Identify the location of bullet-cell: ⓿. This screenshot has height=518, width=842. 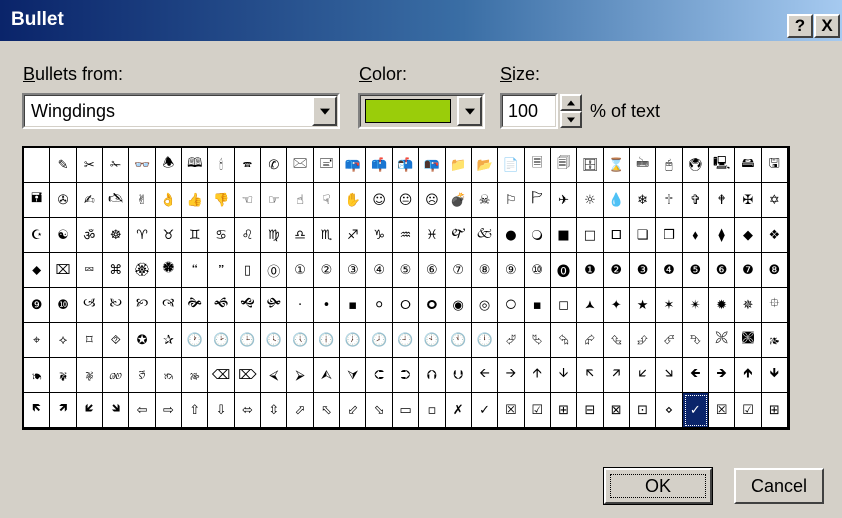
(564, 270).